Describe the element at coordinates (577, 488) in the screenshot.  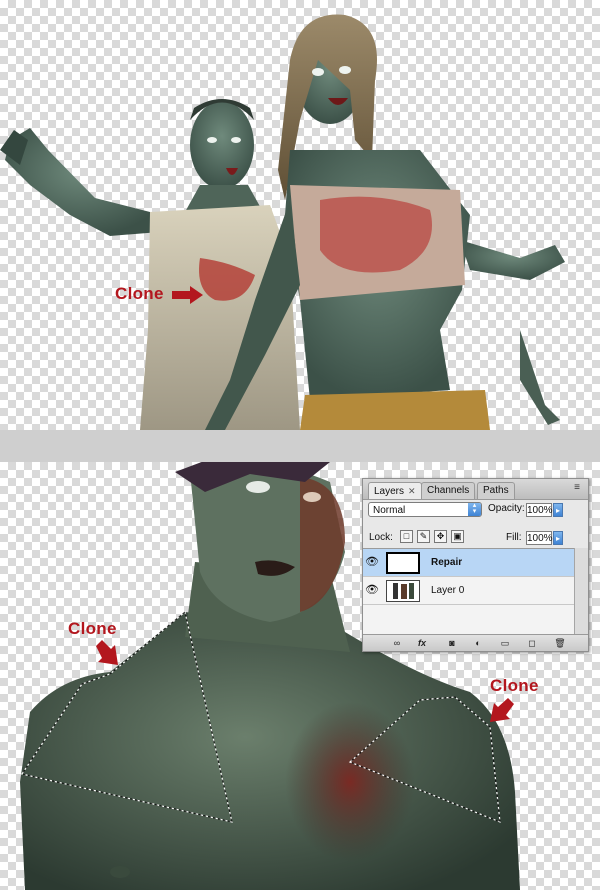
I see `panel-menu-icon: ≡` at that location.